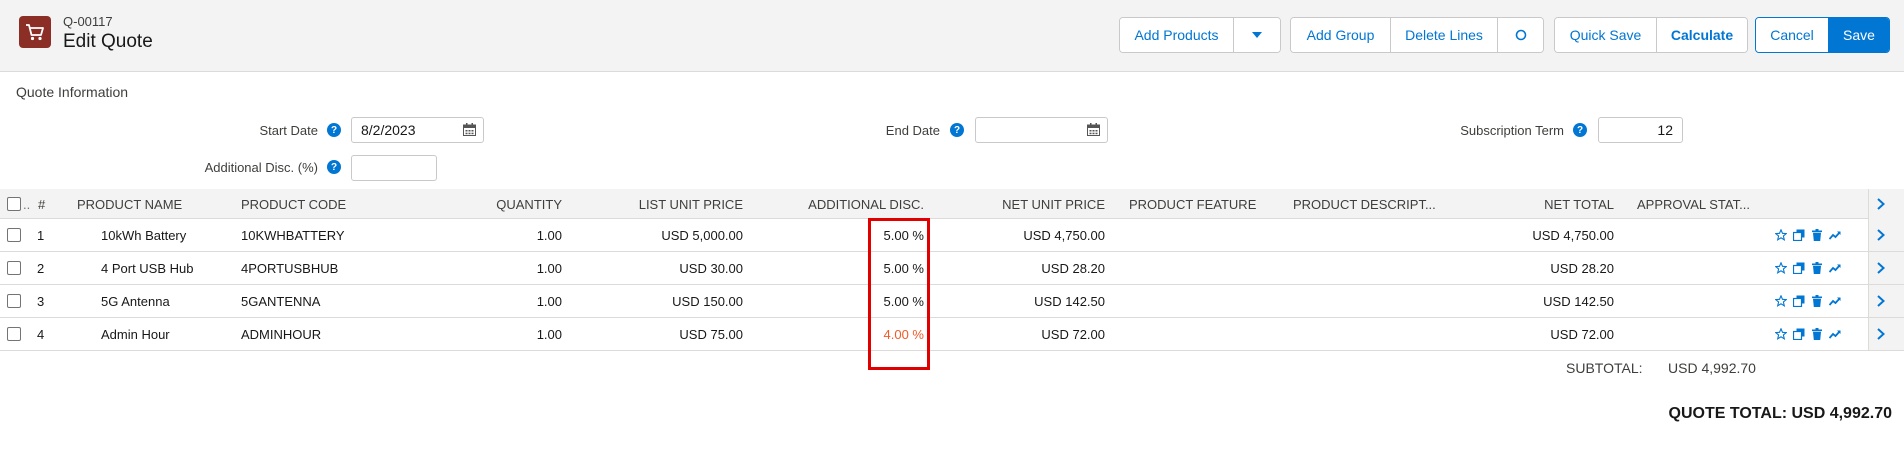 This screenshot has height=455, width=1904. Describe the element at coordinates (41, 235) in the screenshot. I see `row-number: 1` at that location.